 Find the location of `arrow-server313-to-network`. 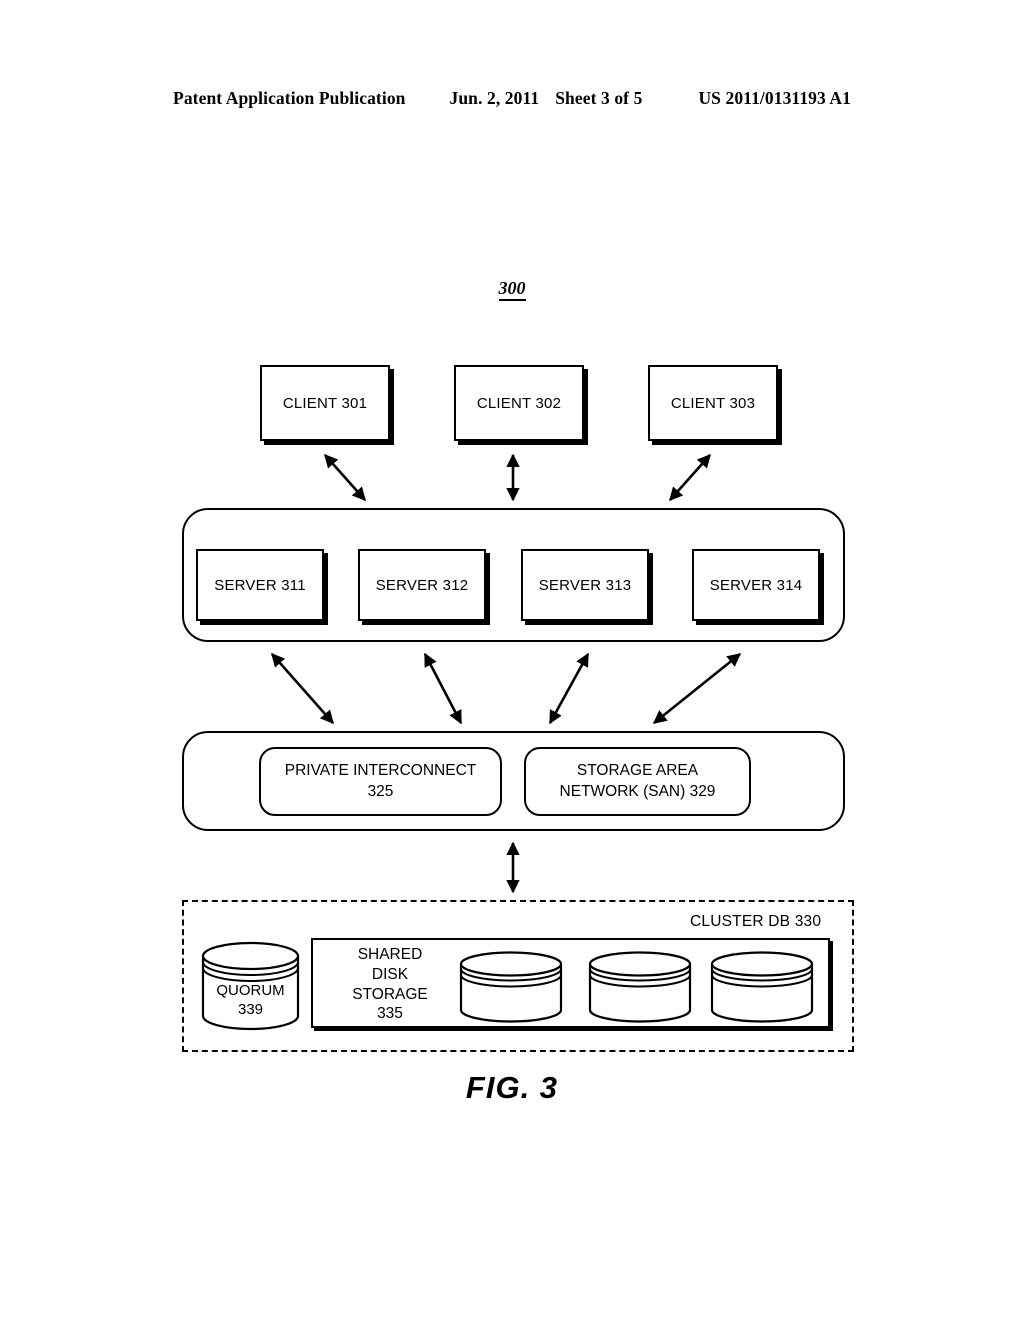

arrow-server313-to-network is located at coordinates (569, 688).